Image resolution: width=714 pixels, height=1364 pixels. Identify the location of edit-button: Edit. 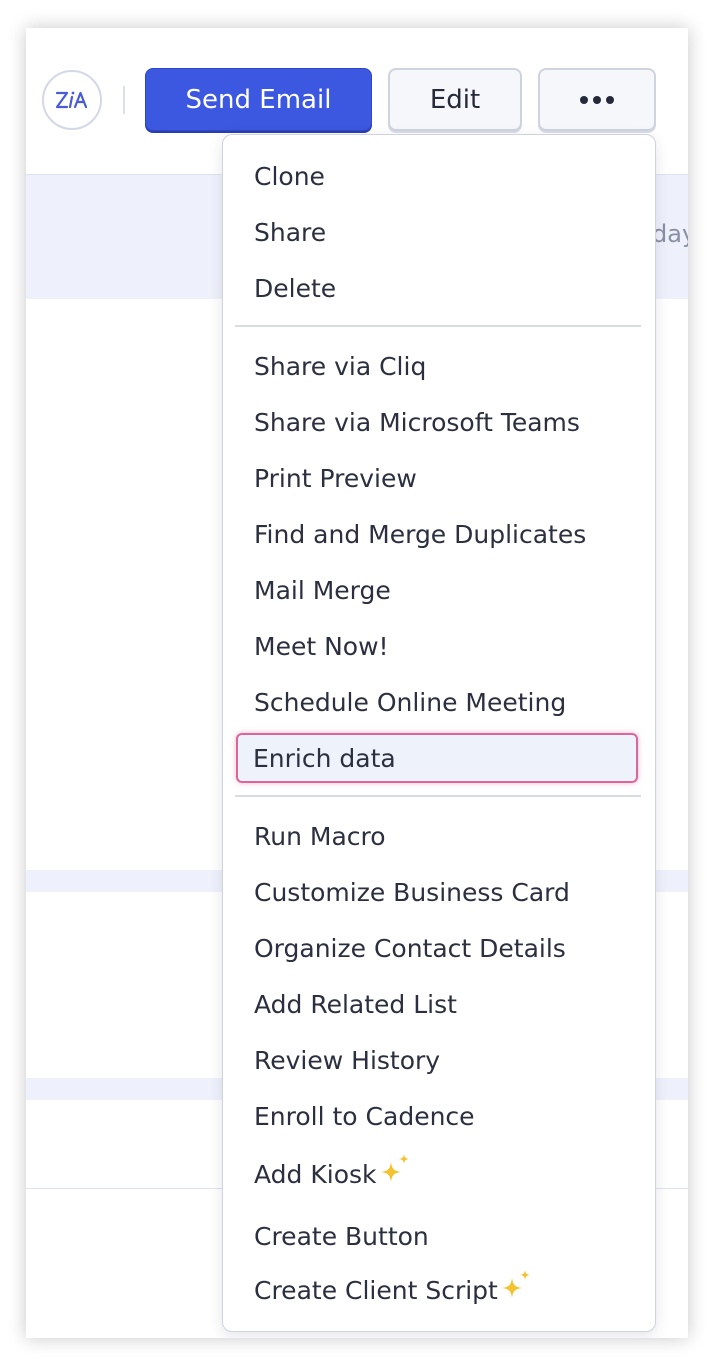
(455, 99).